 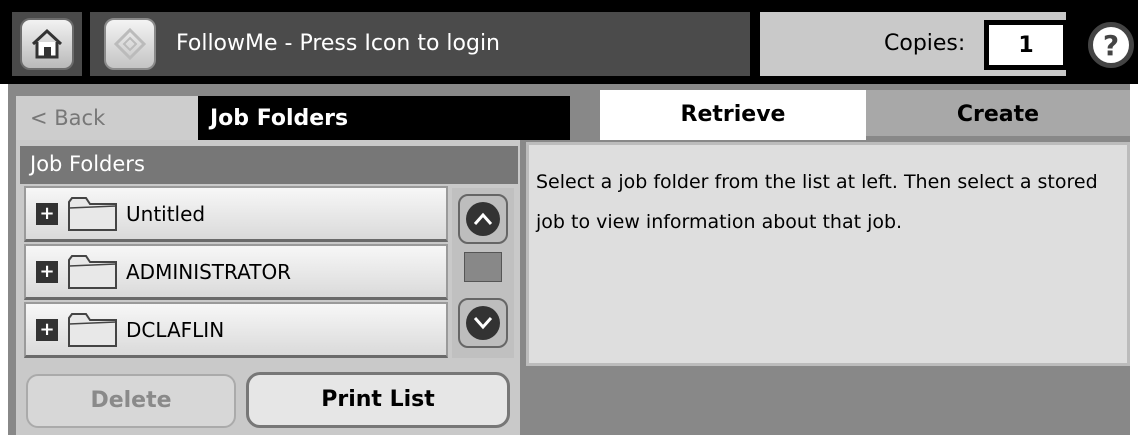 I want to click on list-header: Job Folders, so click(x=269, y=165).